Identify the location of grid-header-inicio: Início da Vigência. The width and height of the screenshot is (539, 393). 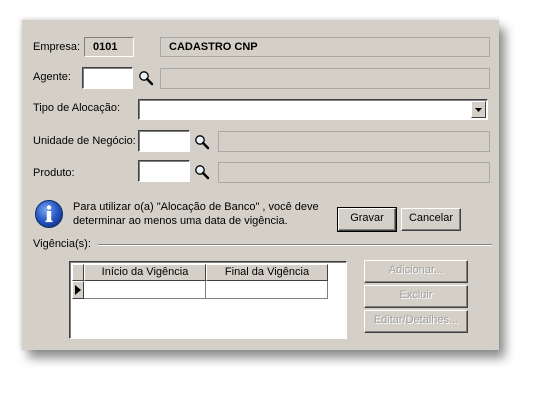
(145, 272).